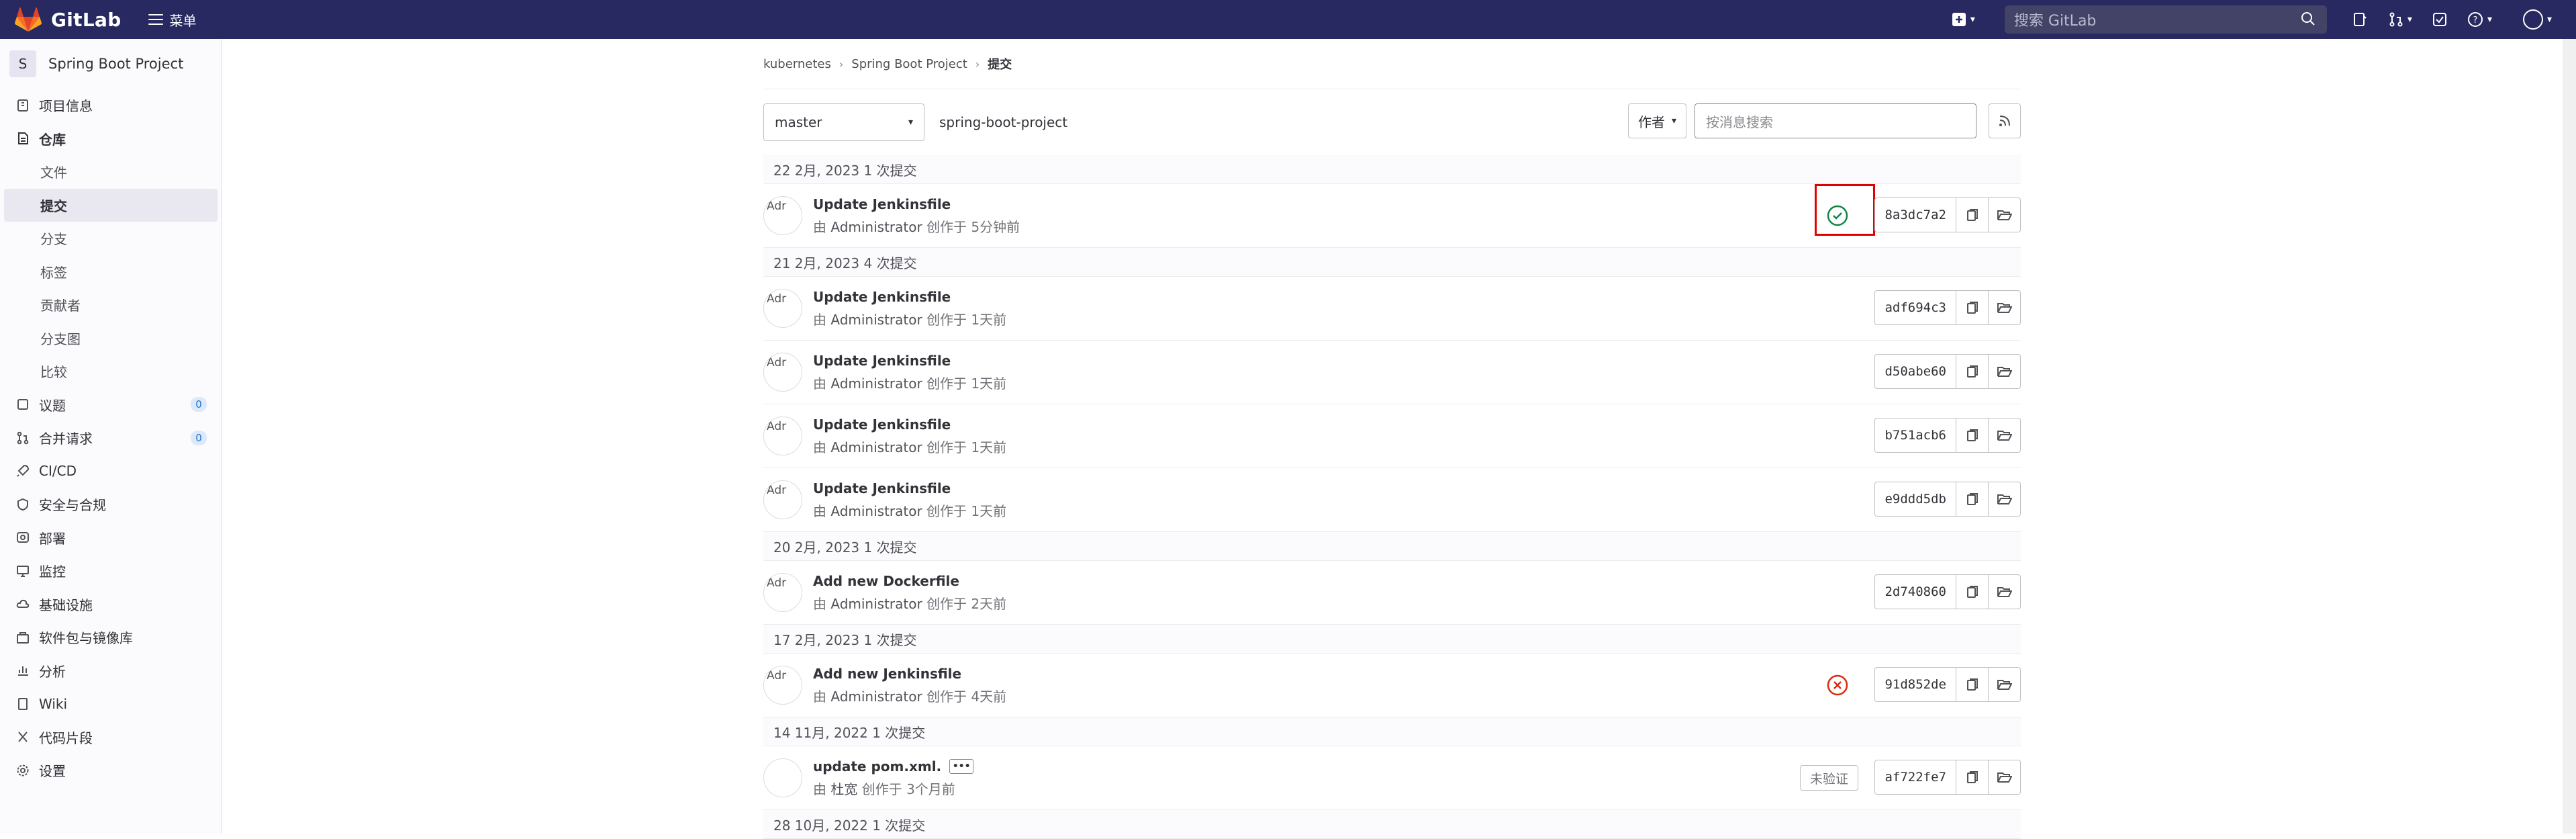  Describe the element at coordinates (111, 64) in the screenshot. I see `sidebar-project-header: S Spring Boot Project` at that location.